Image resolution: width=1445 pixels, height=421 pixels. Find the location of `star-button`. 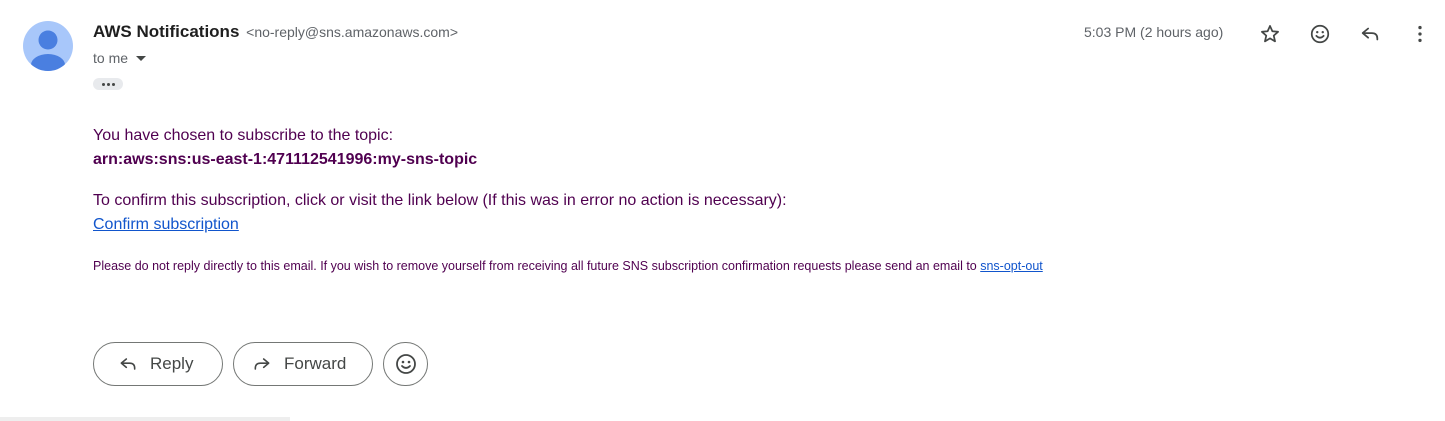

star-button is located at coordinates (1270, 34).